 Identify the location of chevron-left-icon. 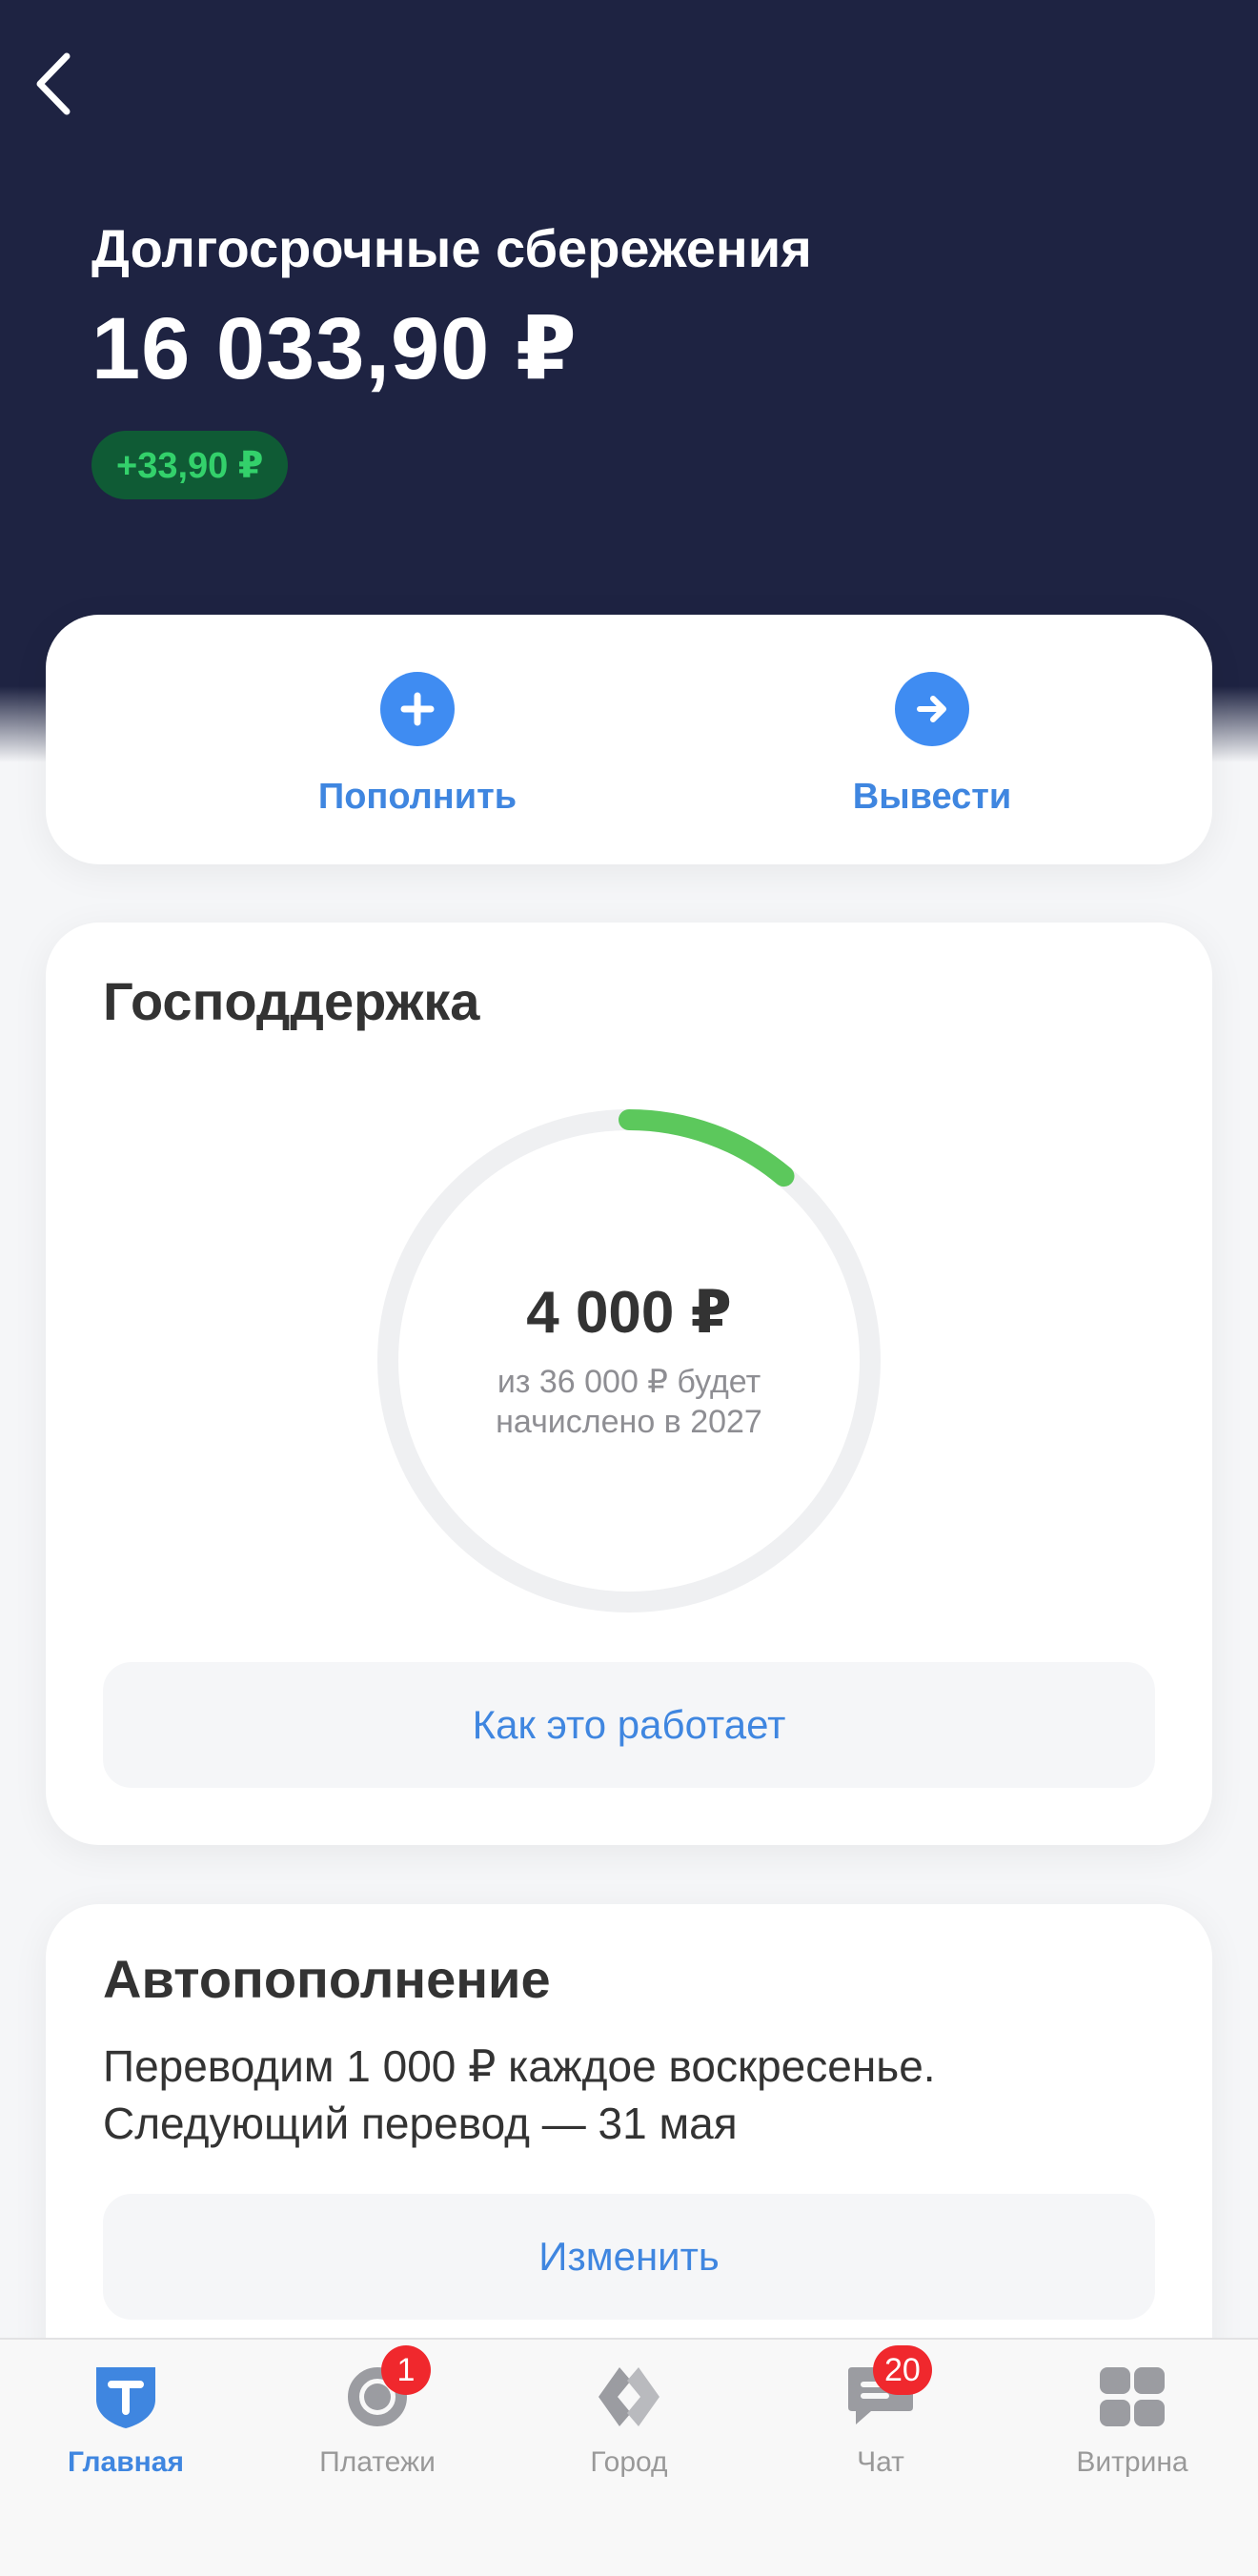
(53, 84).